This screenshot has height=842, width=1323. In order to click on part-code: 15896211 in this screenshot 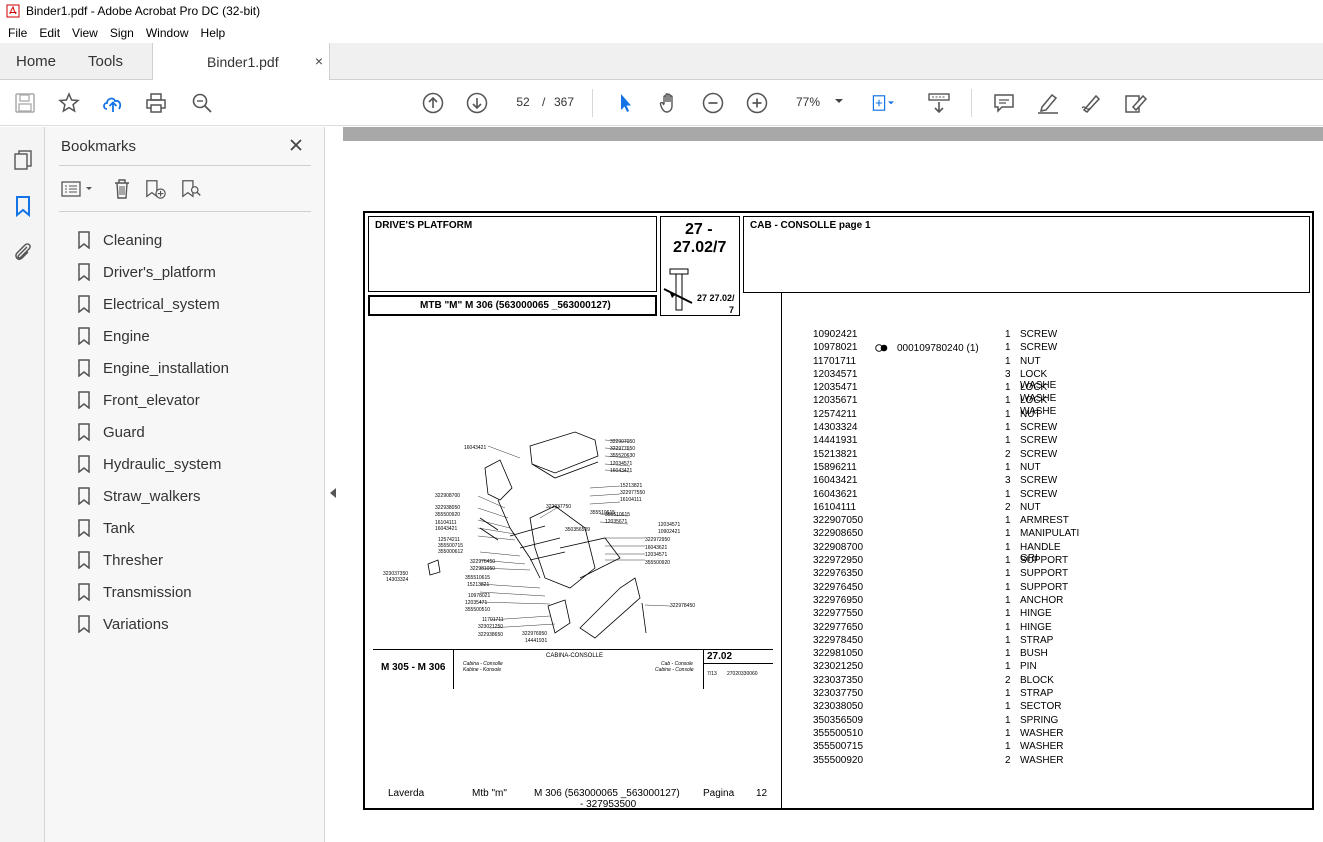, I will do `click(835, 467)`.